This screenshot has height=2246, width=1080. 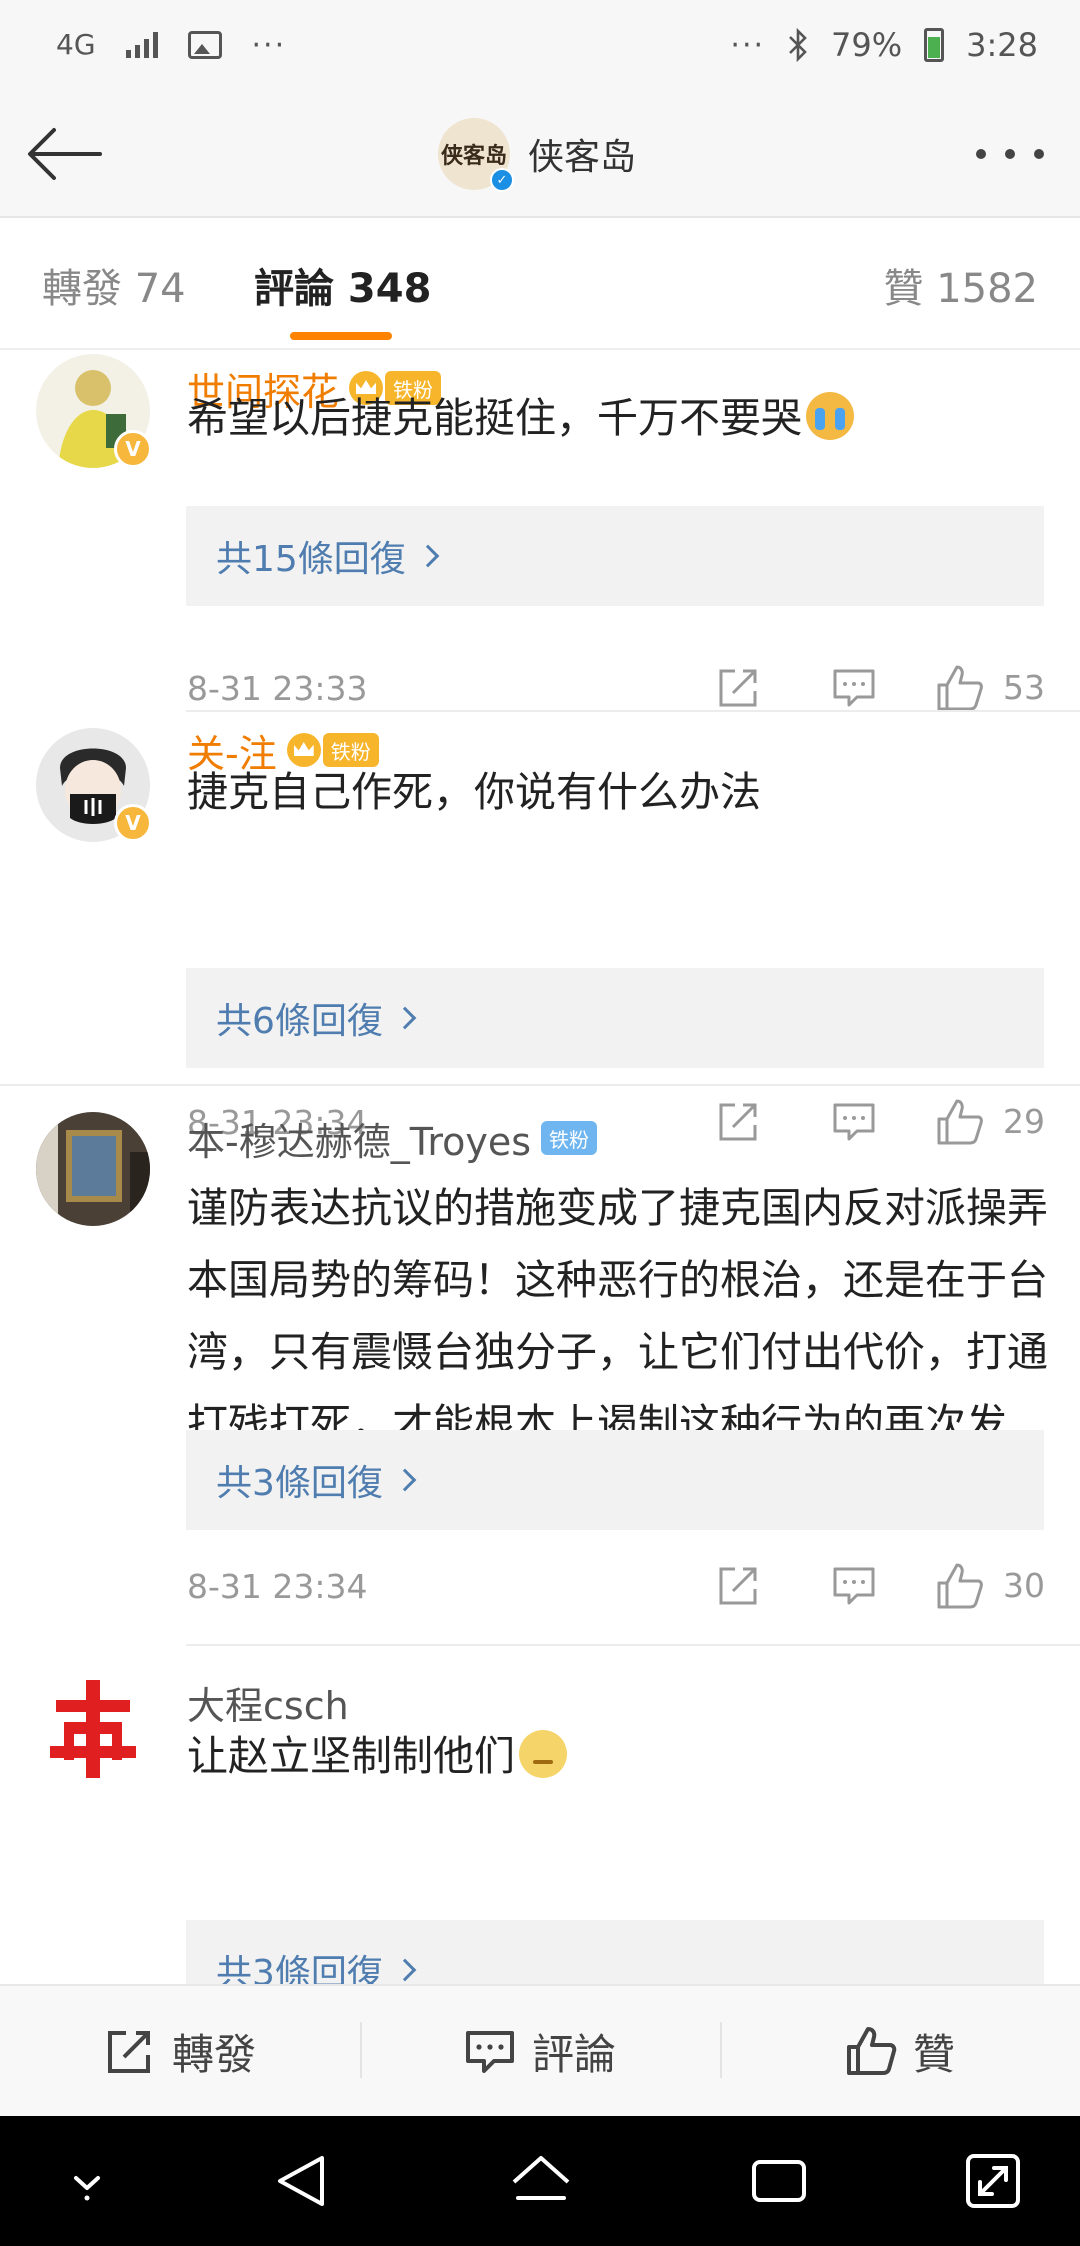 I want to click on replies-count: 共6條回復, so click(x=299, y=1021).